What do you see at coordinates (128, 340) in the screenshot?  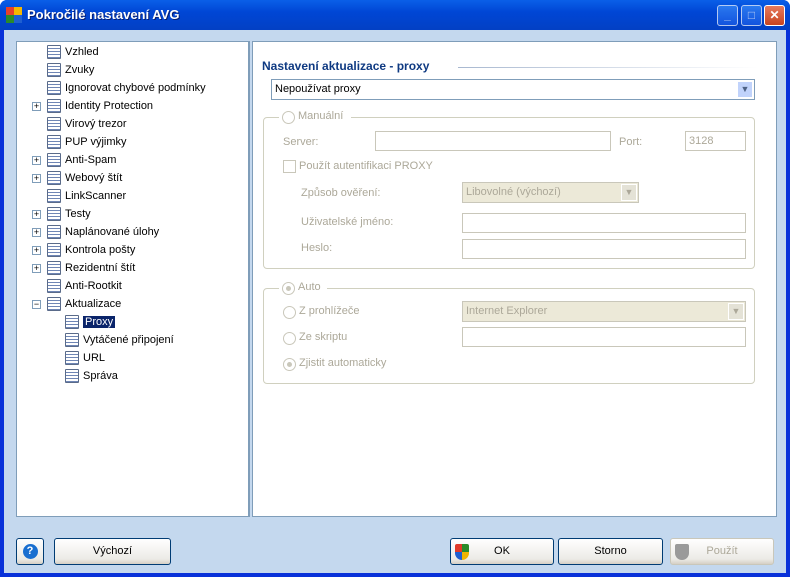 I see `tree-item-label: Vytáčené připojení` at bounding box center [128, 340].